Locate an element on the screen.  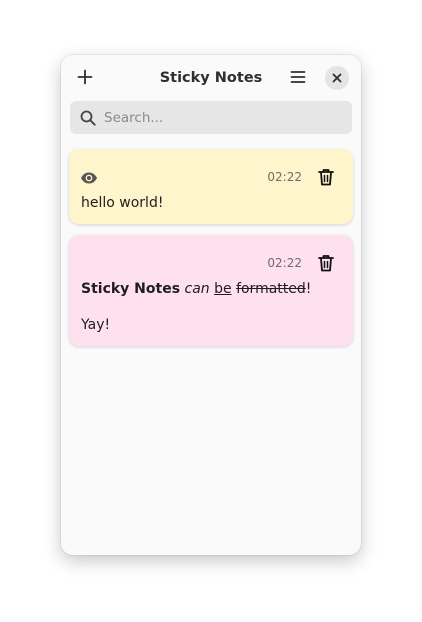
header-bar: Sticky Notes is located at coordinates (211, 78).